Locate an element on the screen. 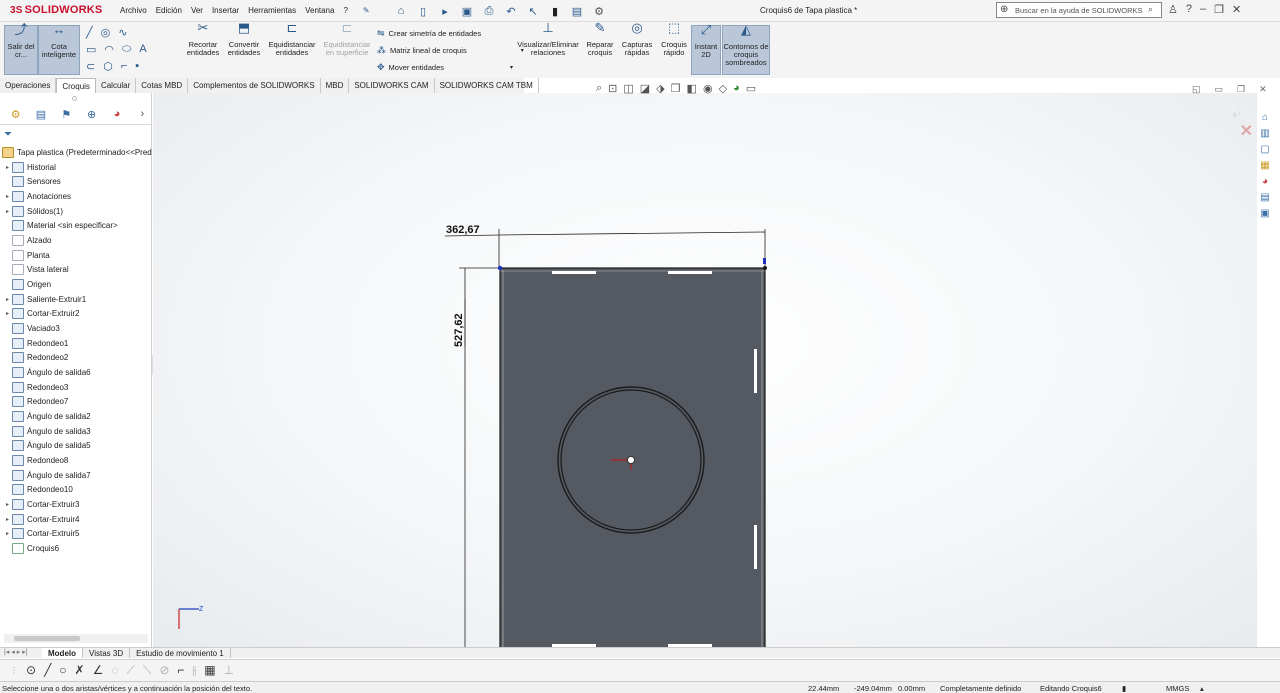  slot-icon: ⊂ is located at coordinates (90, 66).